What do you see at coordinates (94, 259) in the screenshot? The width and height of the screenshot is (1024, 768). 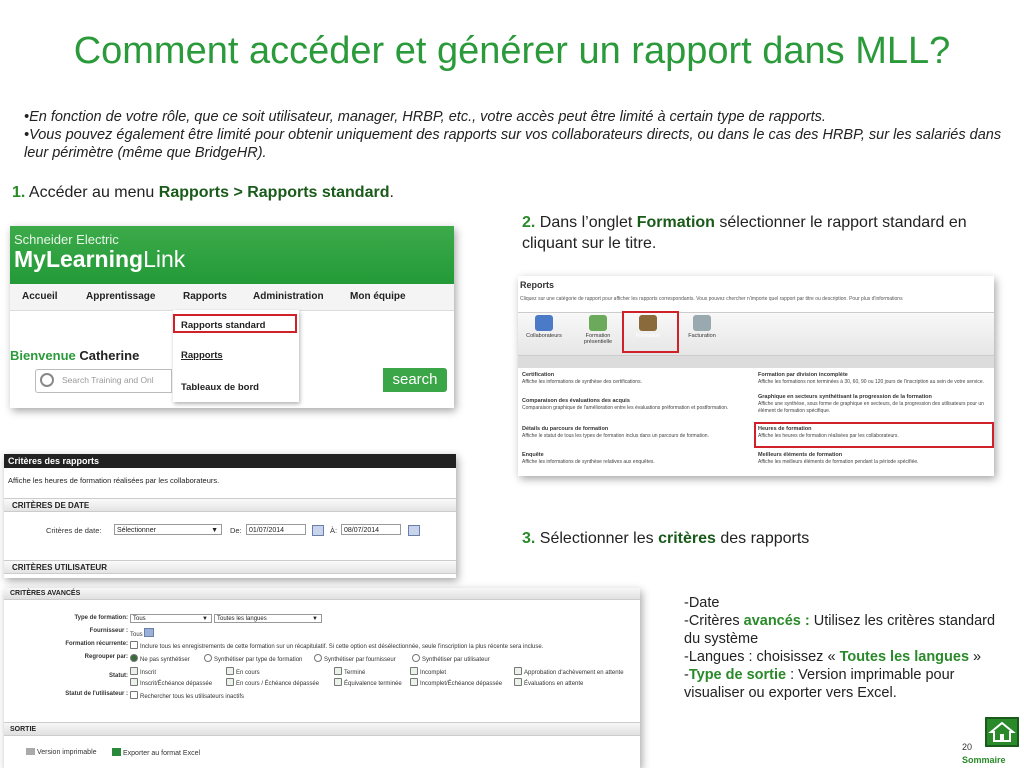 I see `brand-learning: Learning` at bounding box center [94, 259].